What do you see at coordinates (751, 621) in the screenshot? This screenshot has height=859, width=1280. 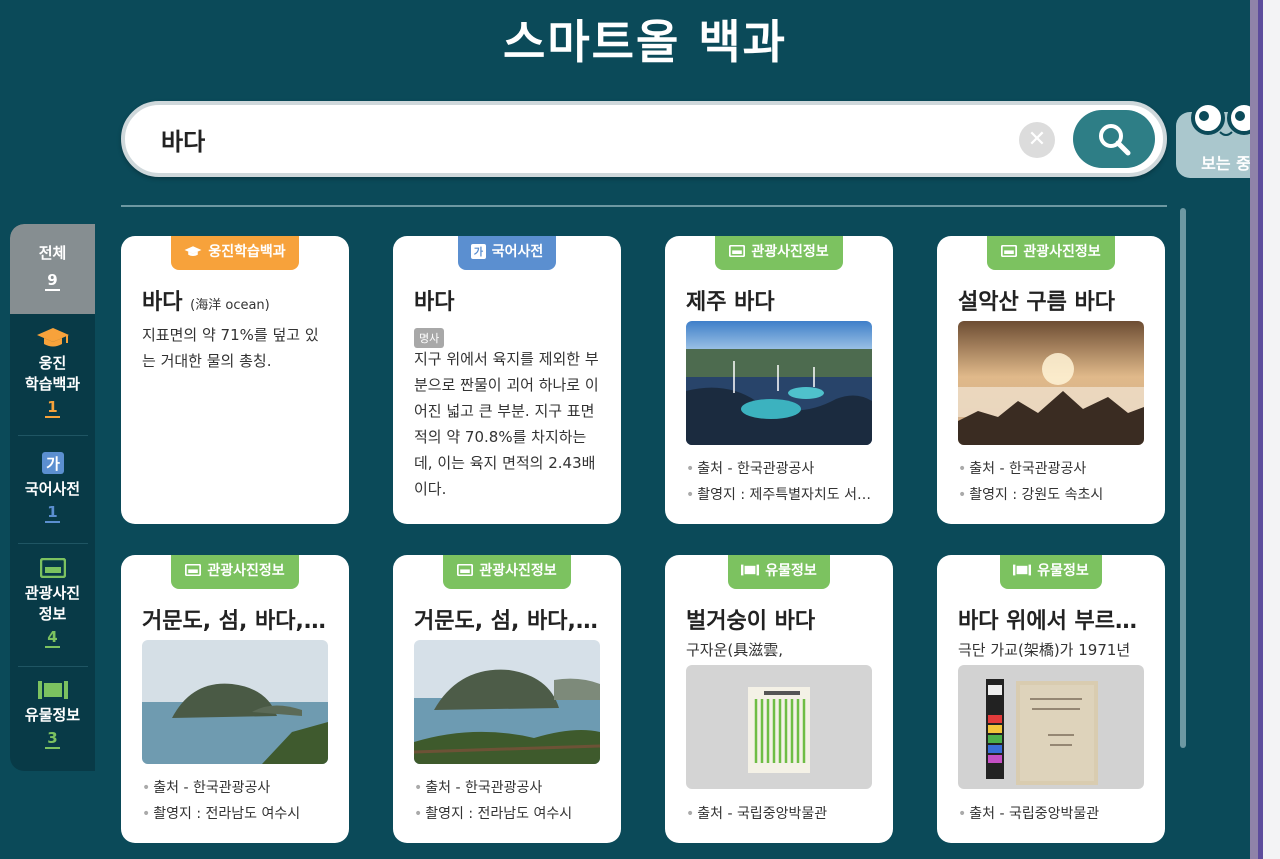 I see `card-title: 벌거숭이 바다` at bounding box center [751, 621].